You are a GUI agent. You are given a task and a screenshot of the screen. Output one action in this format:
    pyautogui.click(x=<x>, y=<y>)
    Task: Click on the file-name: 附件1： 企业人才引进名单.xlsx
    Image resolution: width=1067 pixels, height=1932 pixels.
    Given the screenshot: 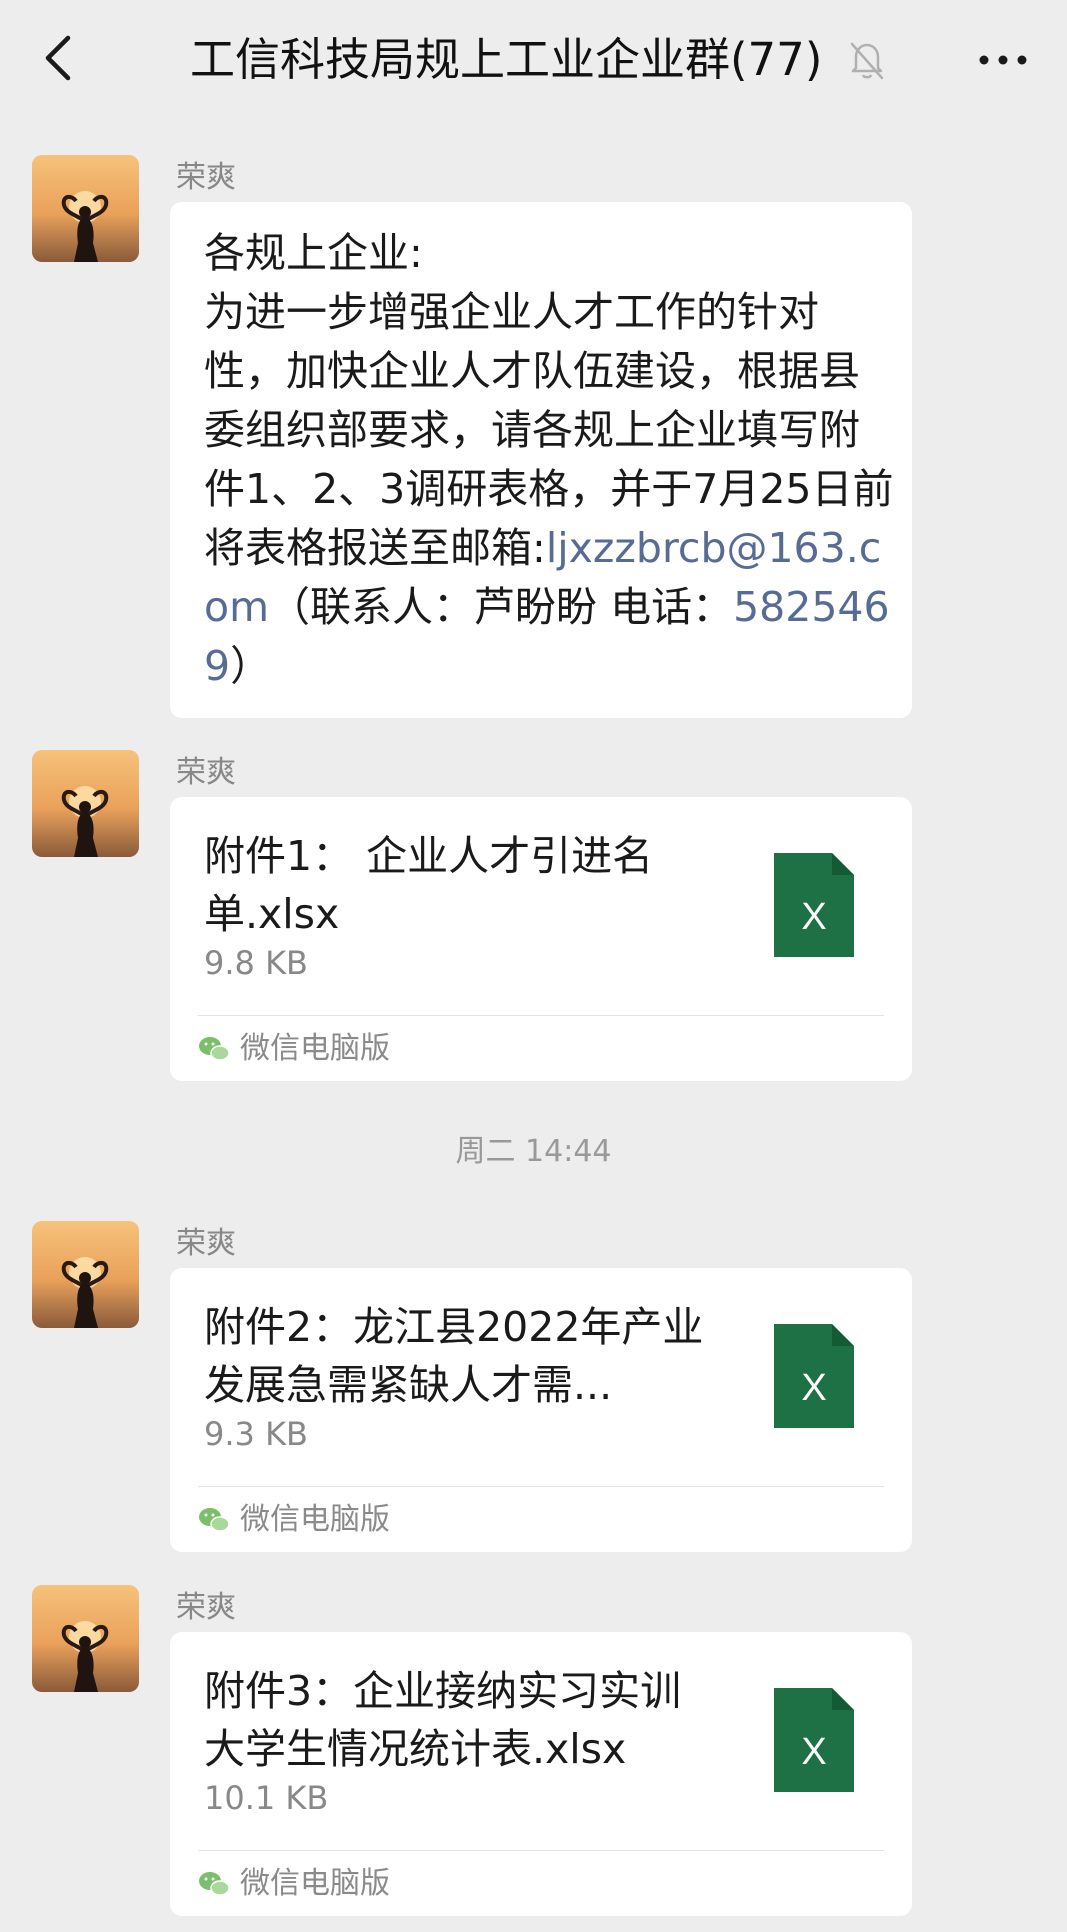 What is the action you would take?
    pyautogui.click(x=429, y=885)
    